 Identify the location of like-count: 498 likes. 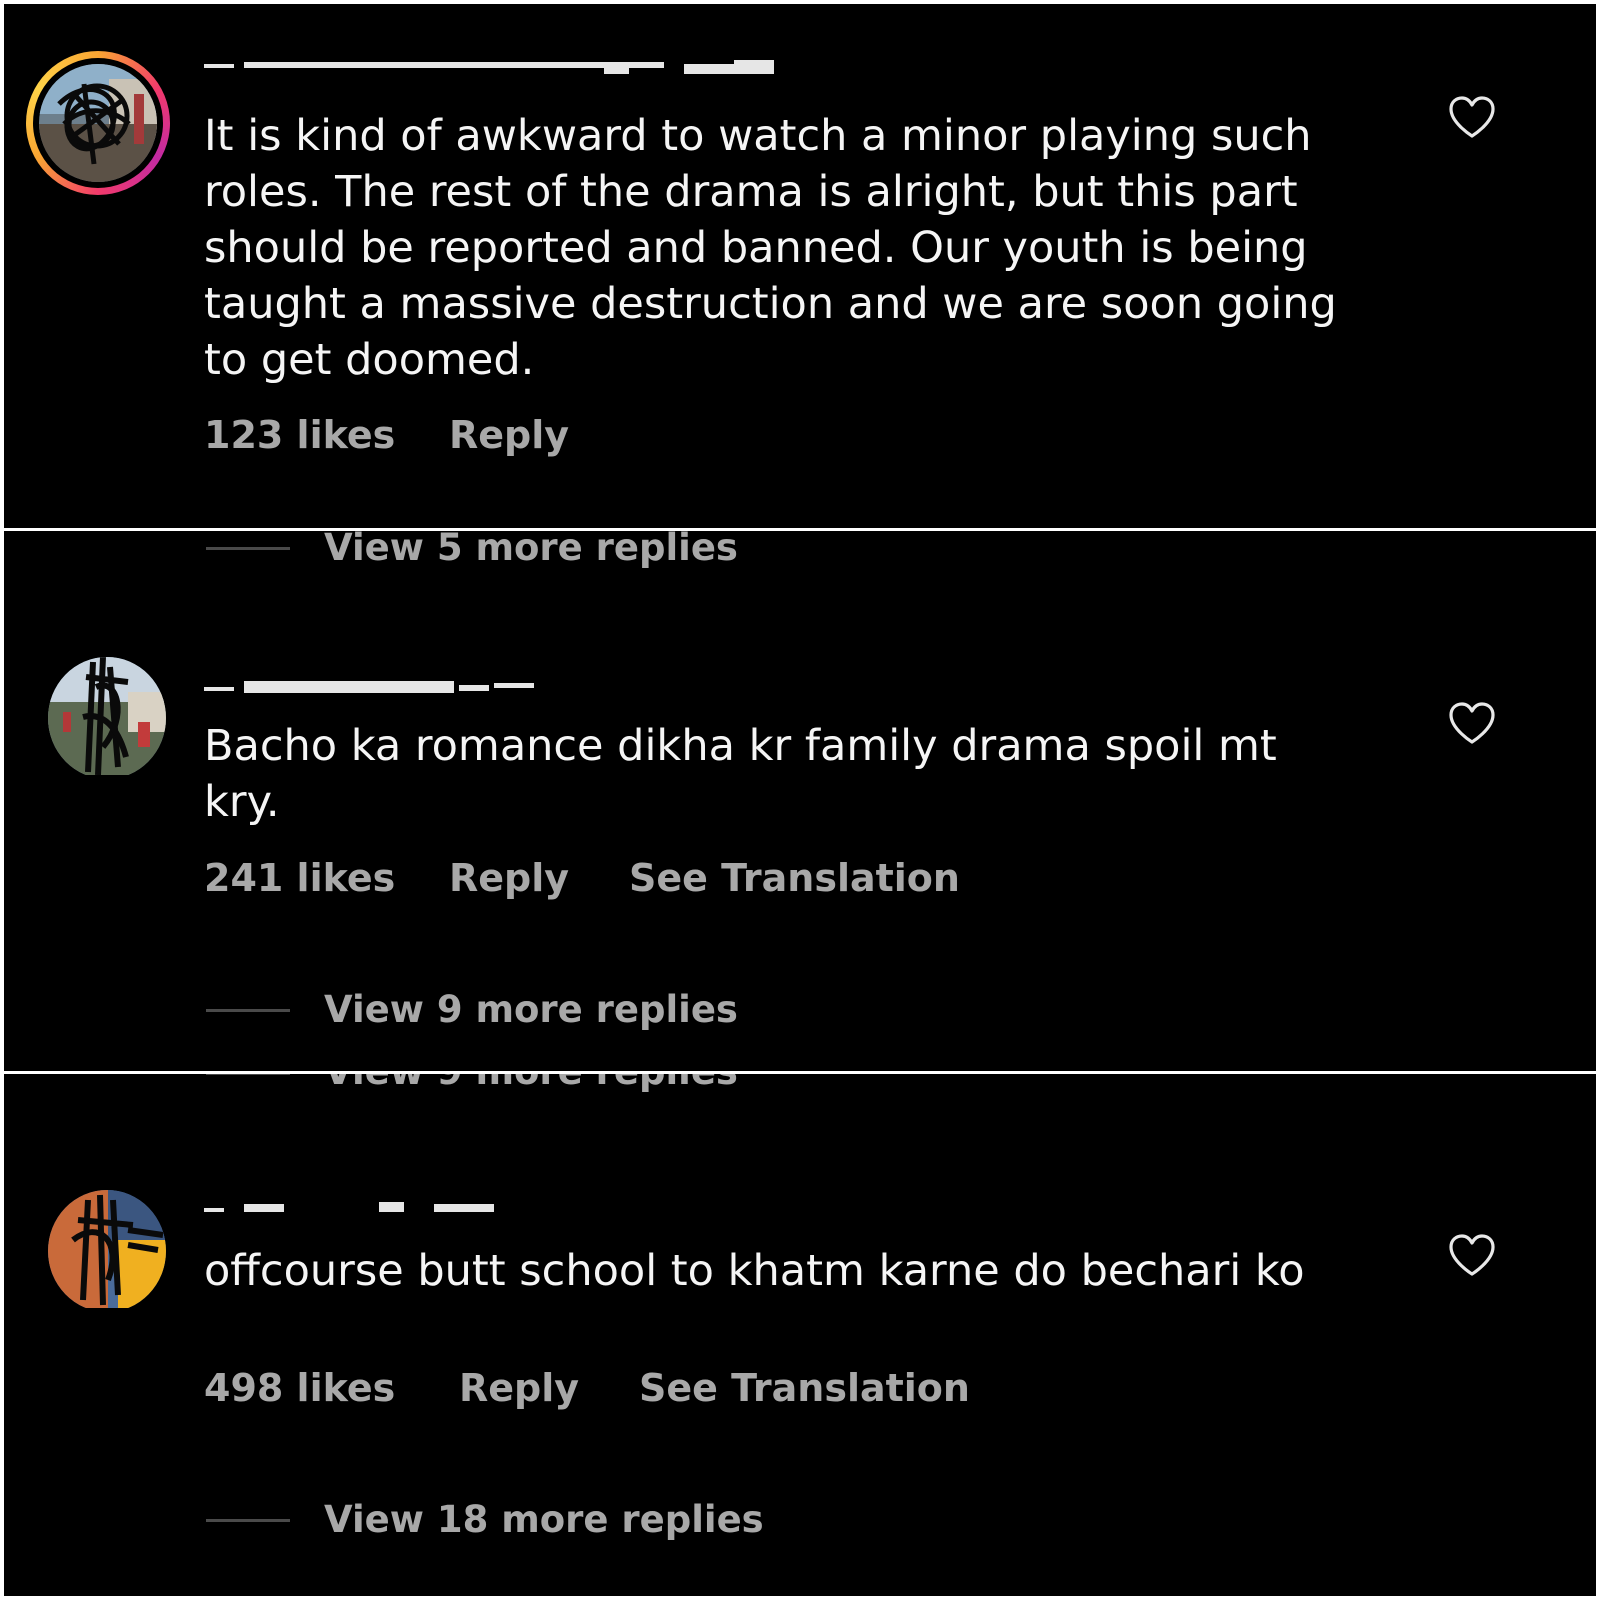
(299, 1388).